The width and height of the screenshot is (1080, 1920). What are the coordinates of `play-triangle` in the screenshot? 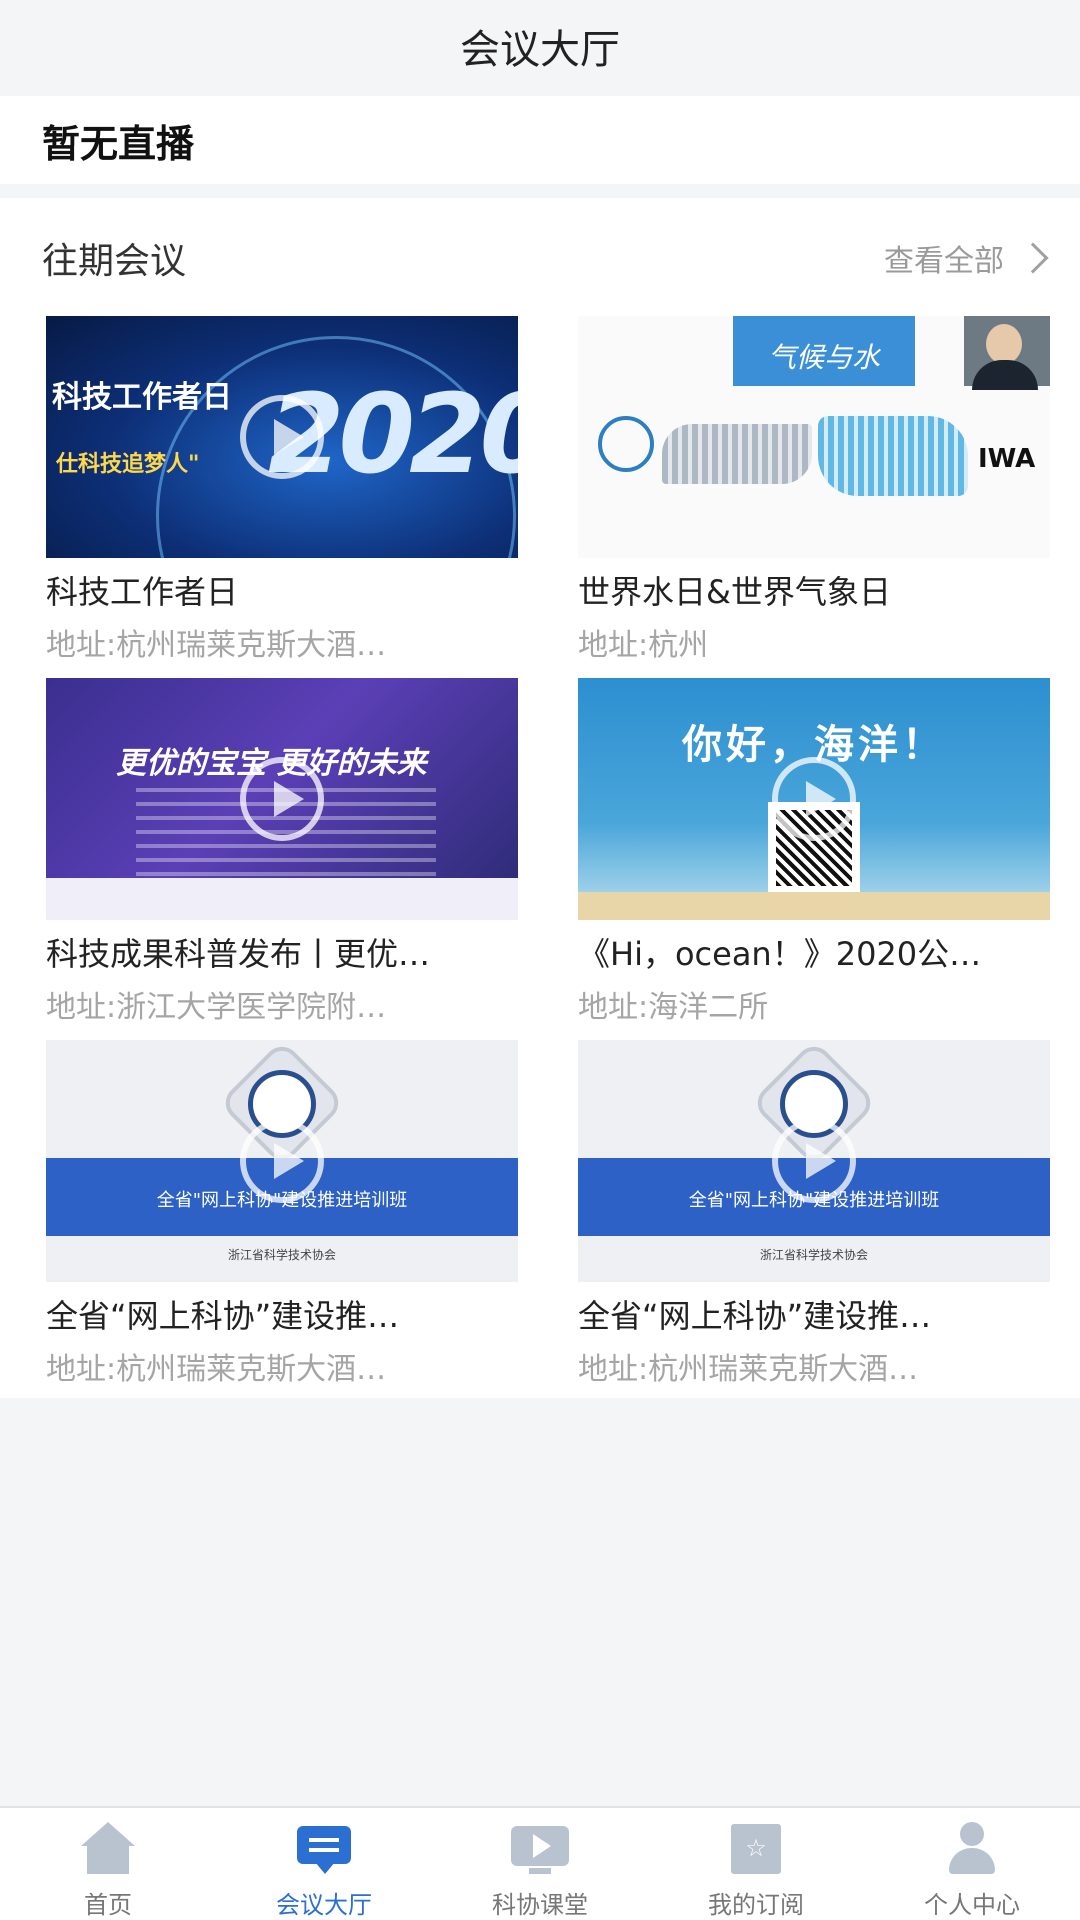 It's located at (542, 1846).